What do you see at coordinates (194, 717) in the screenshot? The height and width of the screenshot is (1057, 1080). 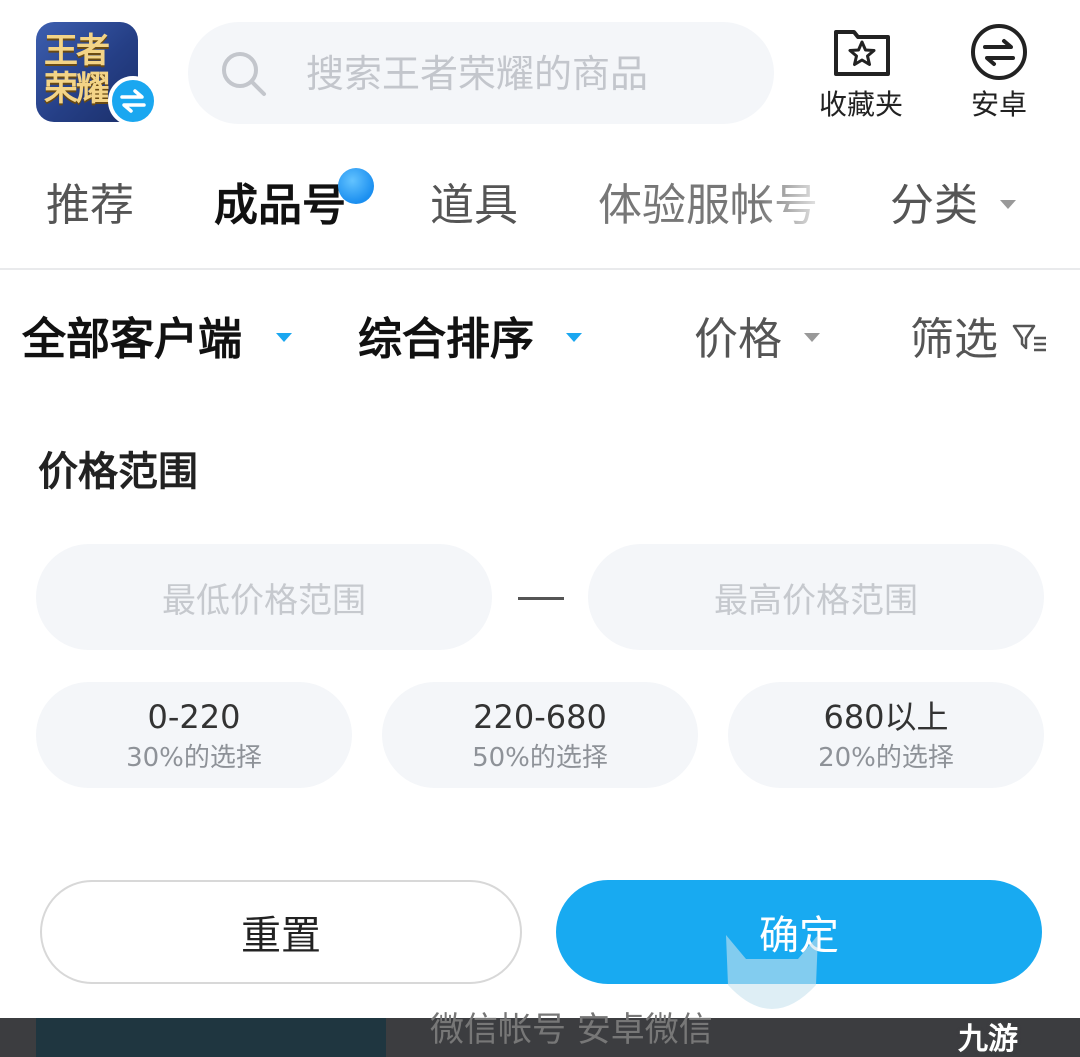 I see `chip-range: 0-220` at bounding box center [194, 717].